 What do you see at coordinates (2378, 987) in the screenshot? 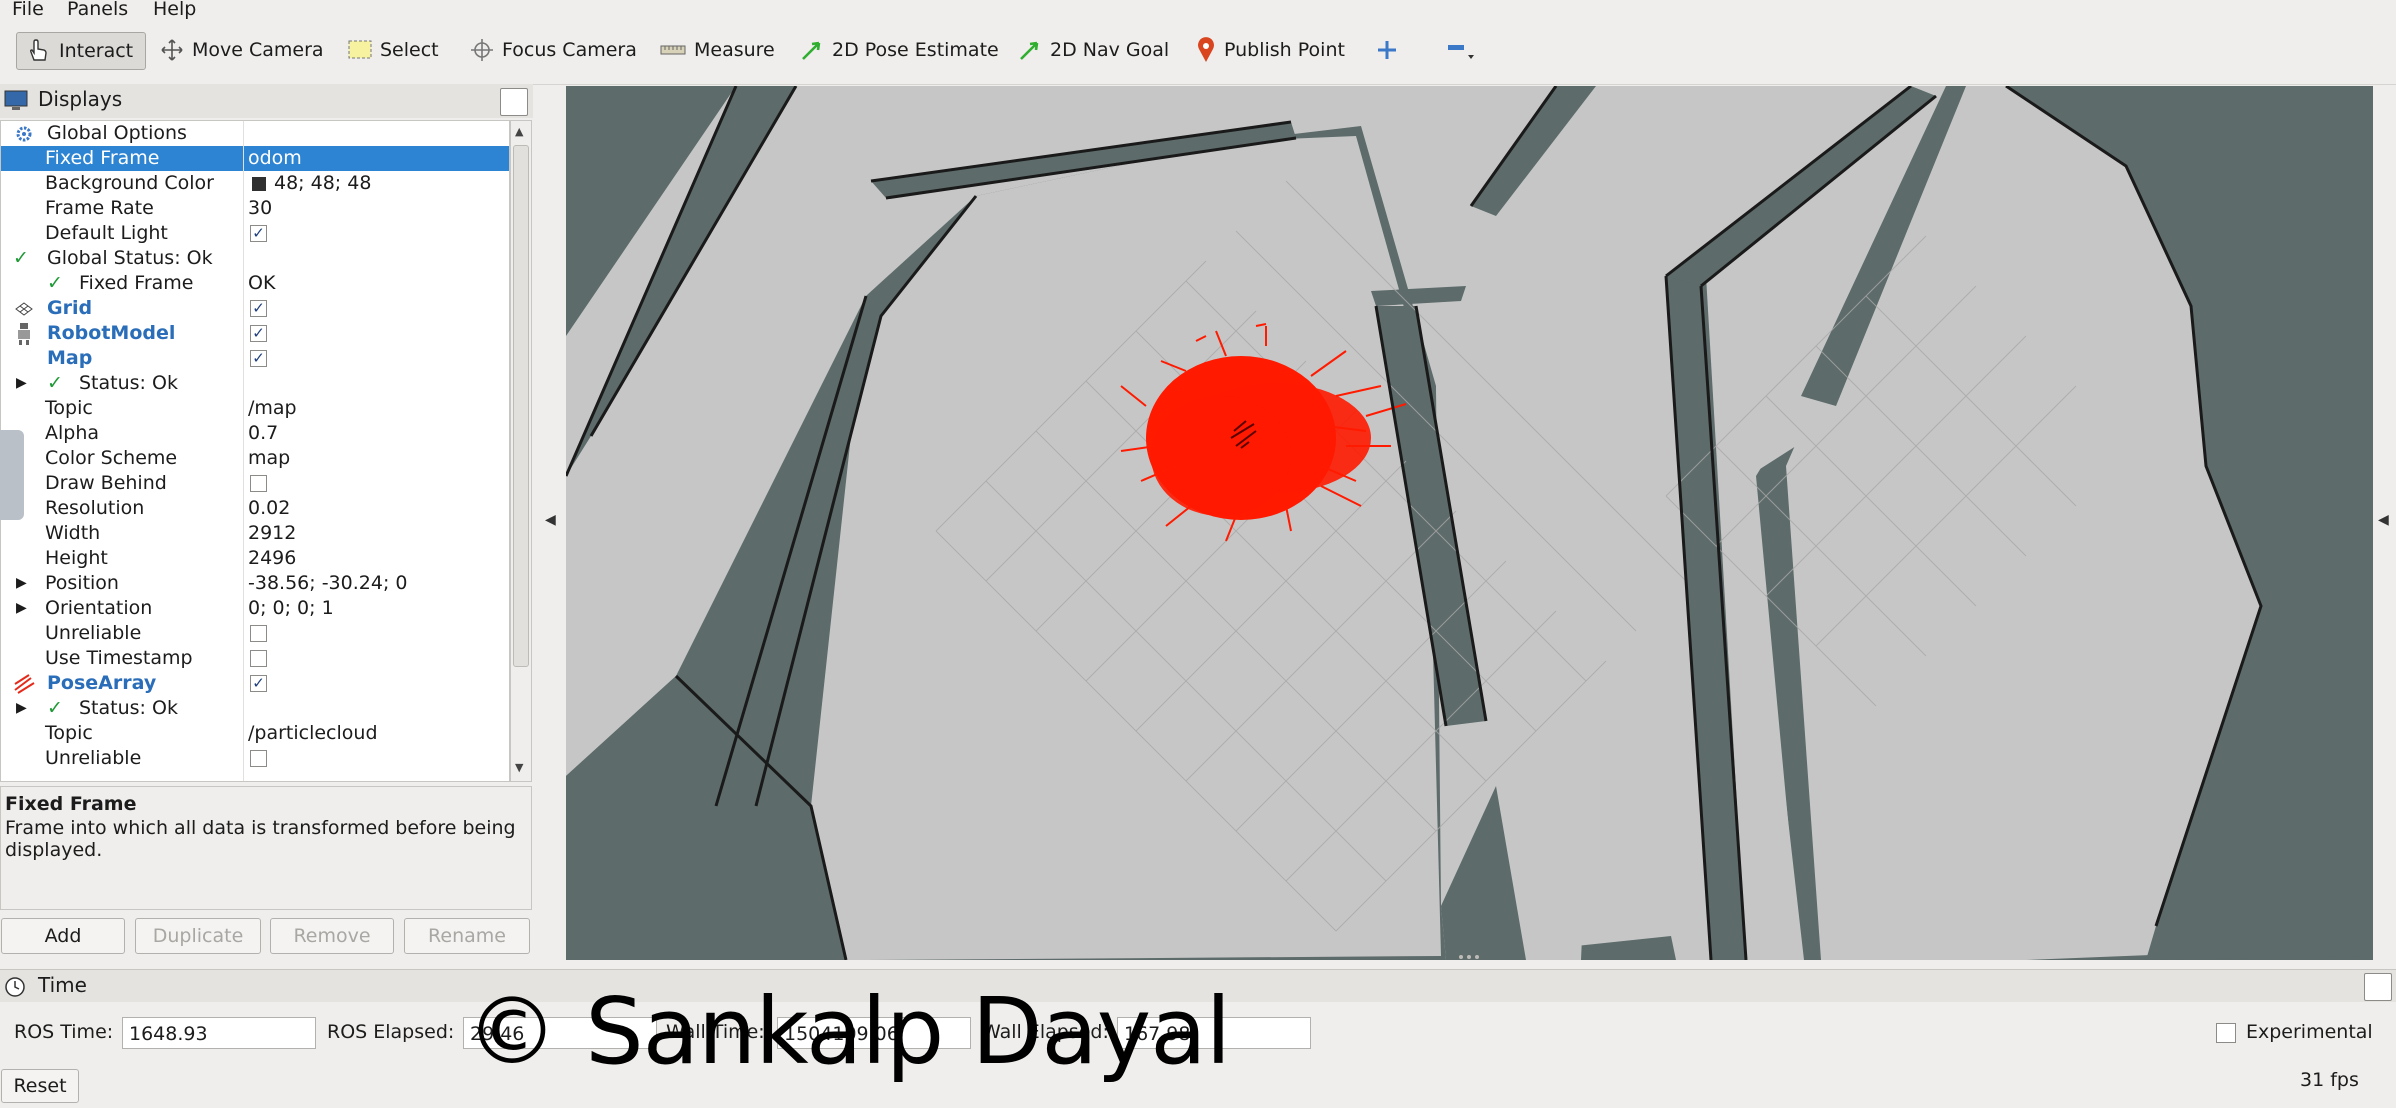
I see `time-panel-close-button` at bounding box center [2378, 987].